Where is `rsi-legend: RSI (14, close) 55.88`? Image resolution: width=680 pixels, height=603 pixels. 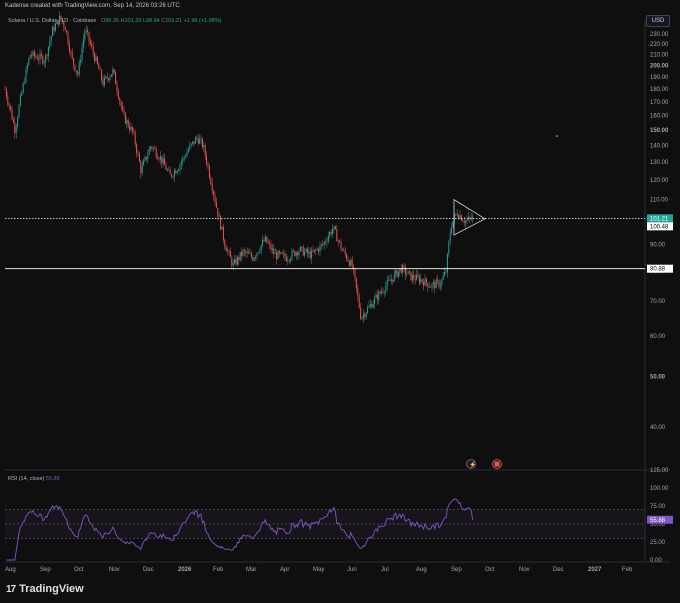
rsi-legend: RSI (14, close) 55.88 is located at coordinates (34, 479).